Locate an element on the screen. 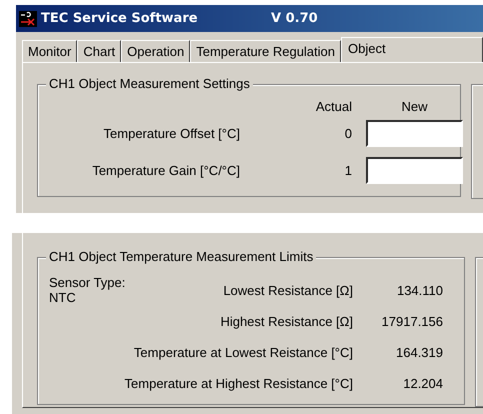  limit-value: 164.319 is located at coordinates (419, 352).